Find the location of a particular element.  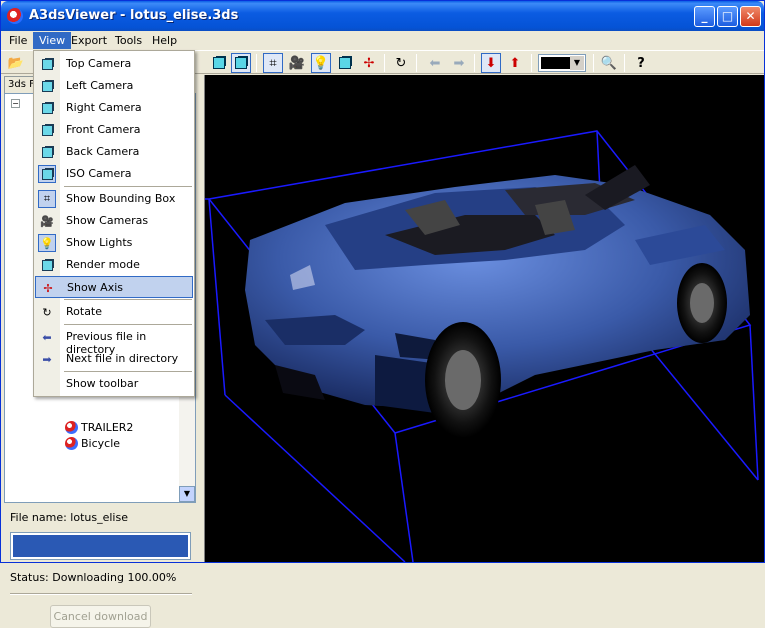

tree-item-label: Bicycle is located at coordinates (101, 443).